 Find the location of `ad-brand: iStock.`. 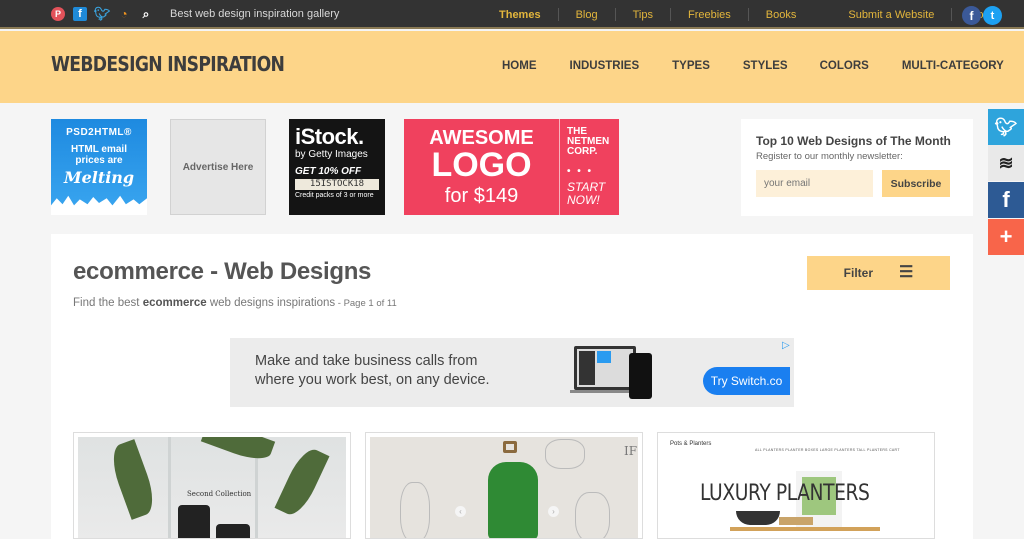

ad-brand: iStock. is located at coordinates (329, 136).